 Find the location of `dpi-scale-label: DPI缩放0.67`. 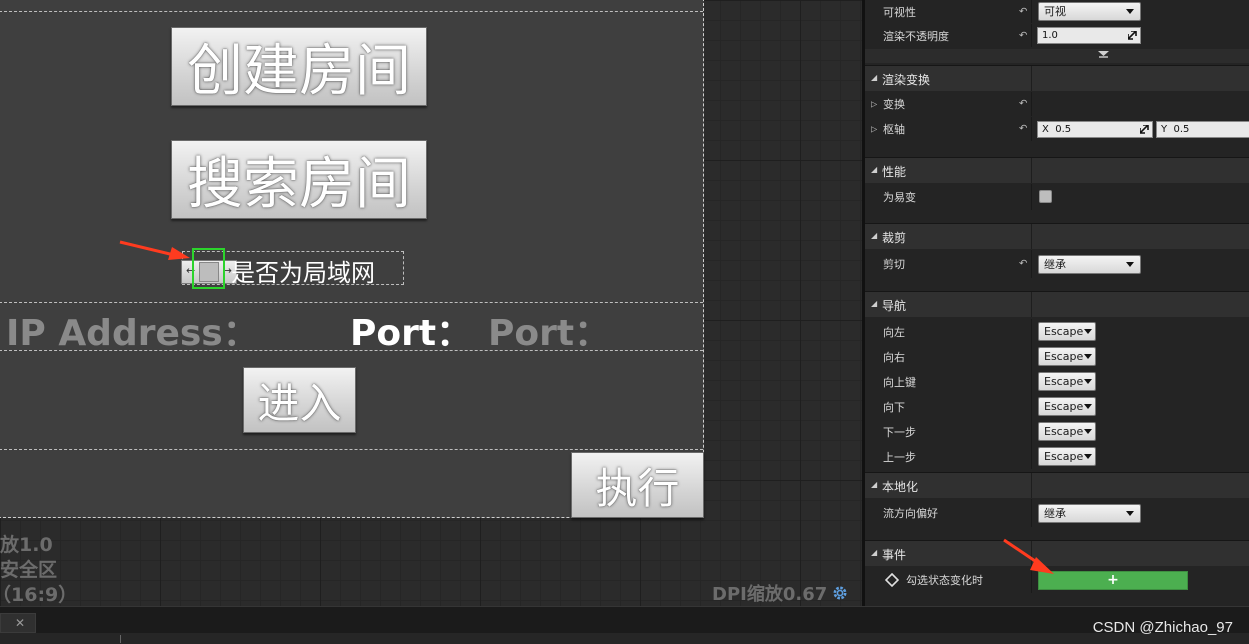

dpi-scale-label: DPI缩放0.67 is located at coordinates (770, 594).